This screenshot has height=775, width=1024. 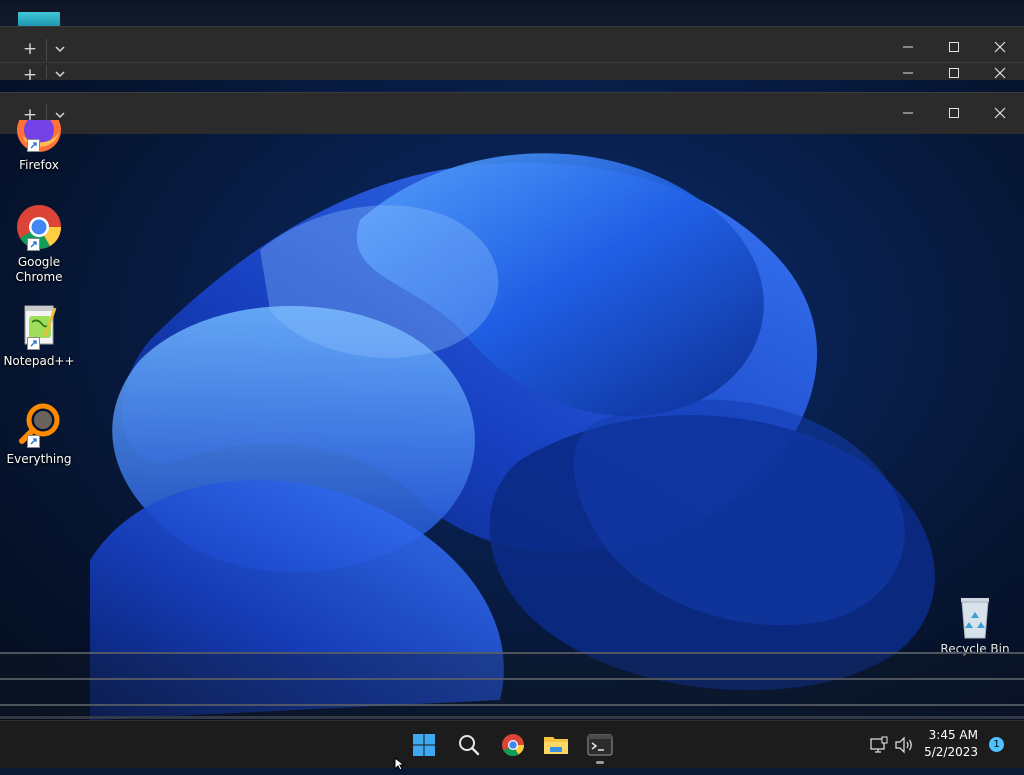 I want to click on taskbar: 3:45 AM 5/2/2023 1, so click(x=512, y=744).